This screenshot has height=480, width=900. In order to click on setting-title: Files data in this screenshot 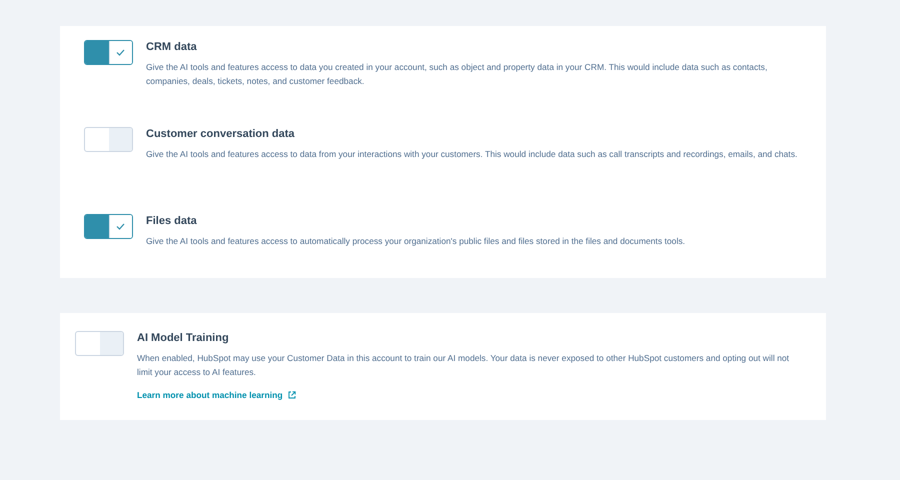, I will do `click(172, 221)`.